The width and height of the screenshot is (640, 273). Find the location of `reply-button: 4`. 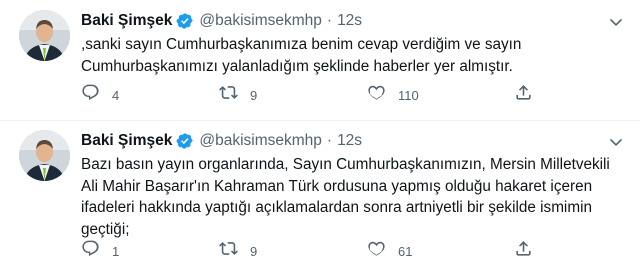

reply-button: 4 is located at coordinates (100, 95).